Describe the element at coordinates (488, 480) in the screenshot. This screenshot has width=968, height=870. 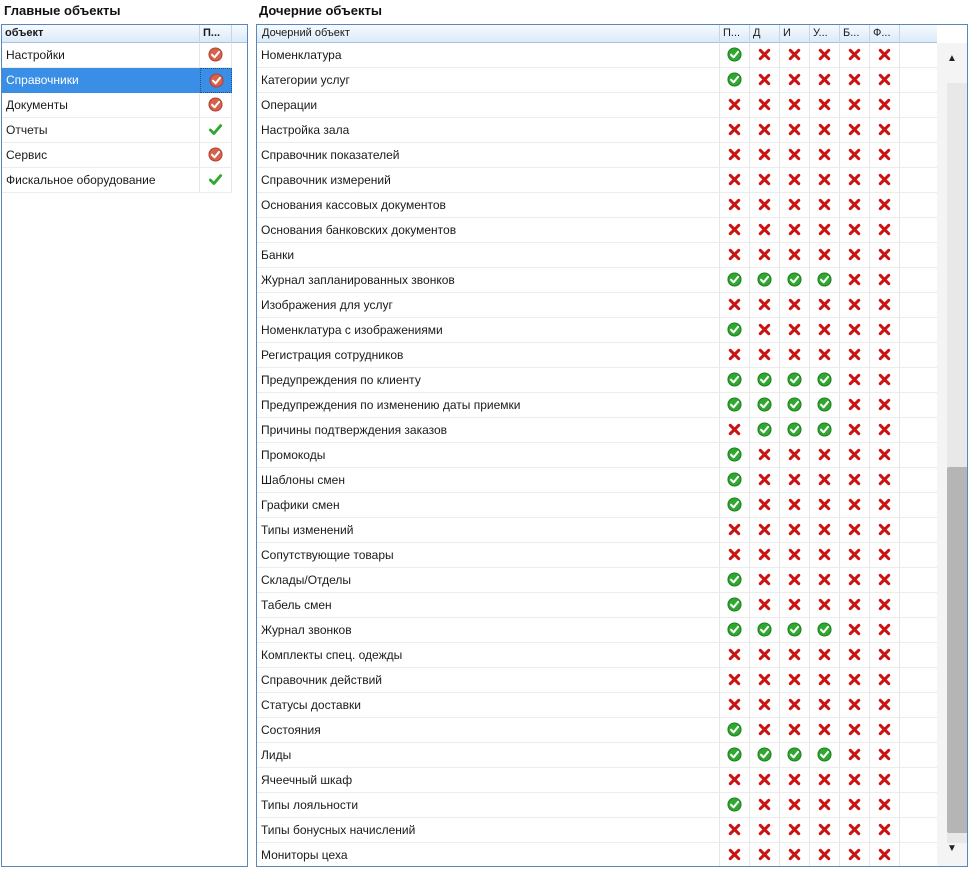
I see `child-object-name: Шаблоны смен` at that location.